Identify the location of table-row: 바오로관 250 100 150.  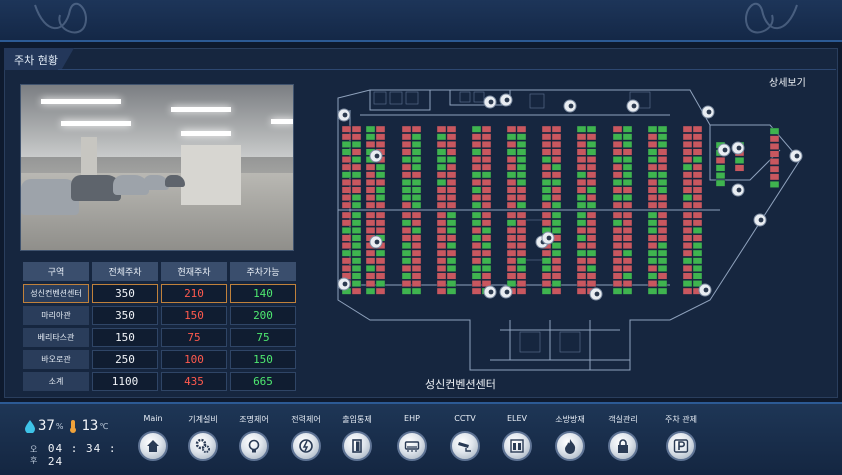
(159, 359).